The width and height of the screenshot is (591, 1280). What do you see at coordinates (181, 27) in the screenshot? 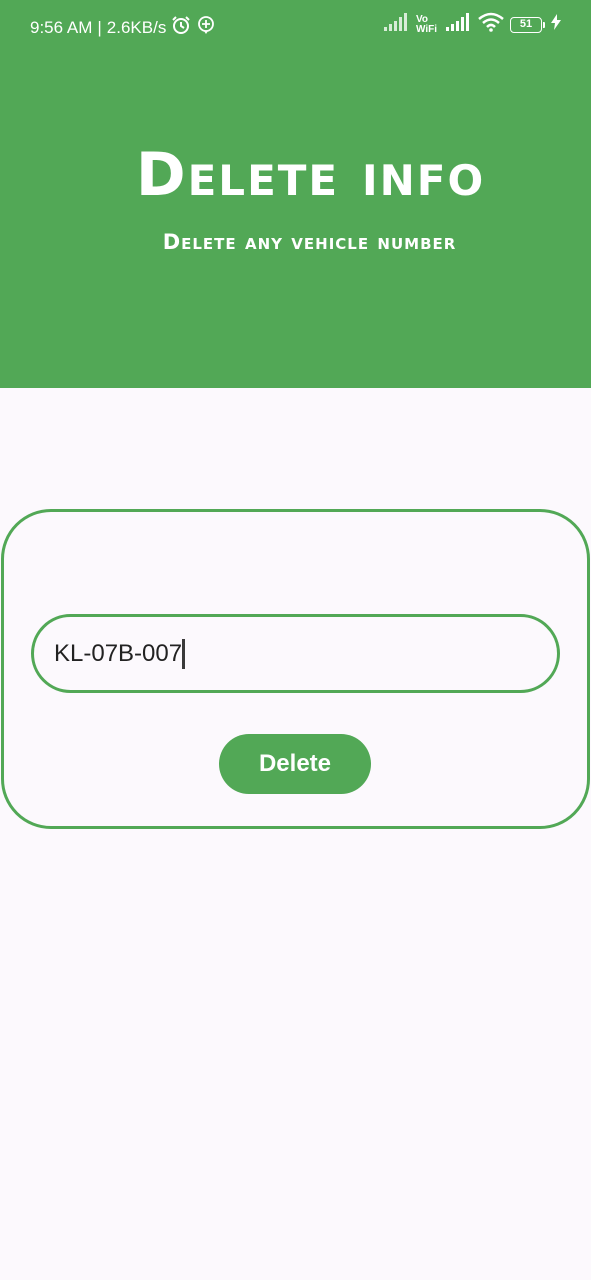
I see `alarm-icon` at bounding box center [181, 27].